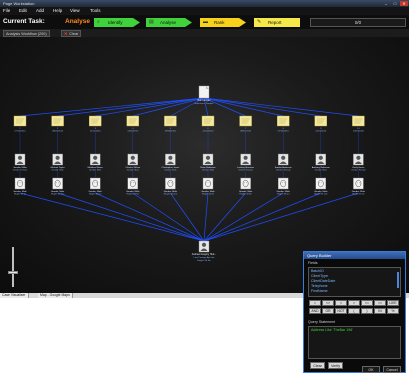  What do you see at coordinates (171, 186) in the screenshot?
I see `face-node: Gender: MaleHeight: 5ft 11in` at bounding box center [171, 186].